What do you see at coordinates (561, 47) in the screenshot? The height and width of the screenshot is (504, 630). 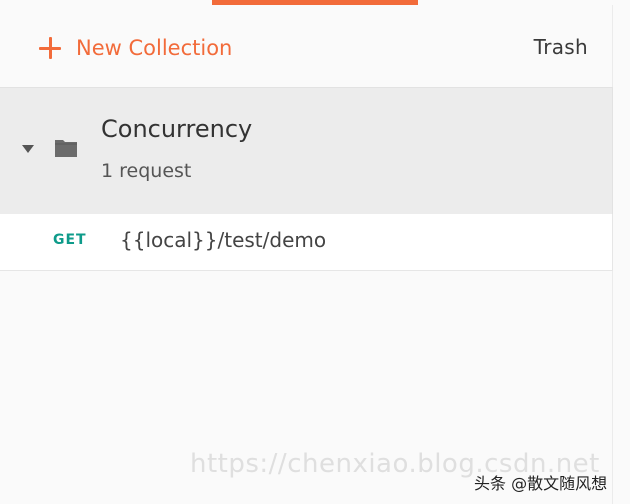 I see `trash-button: Trash` at bounding box center [561, 47].